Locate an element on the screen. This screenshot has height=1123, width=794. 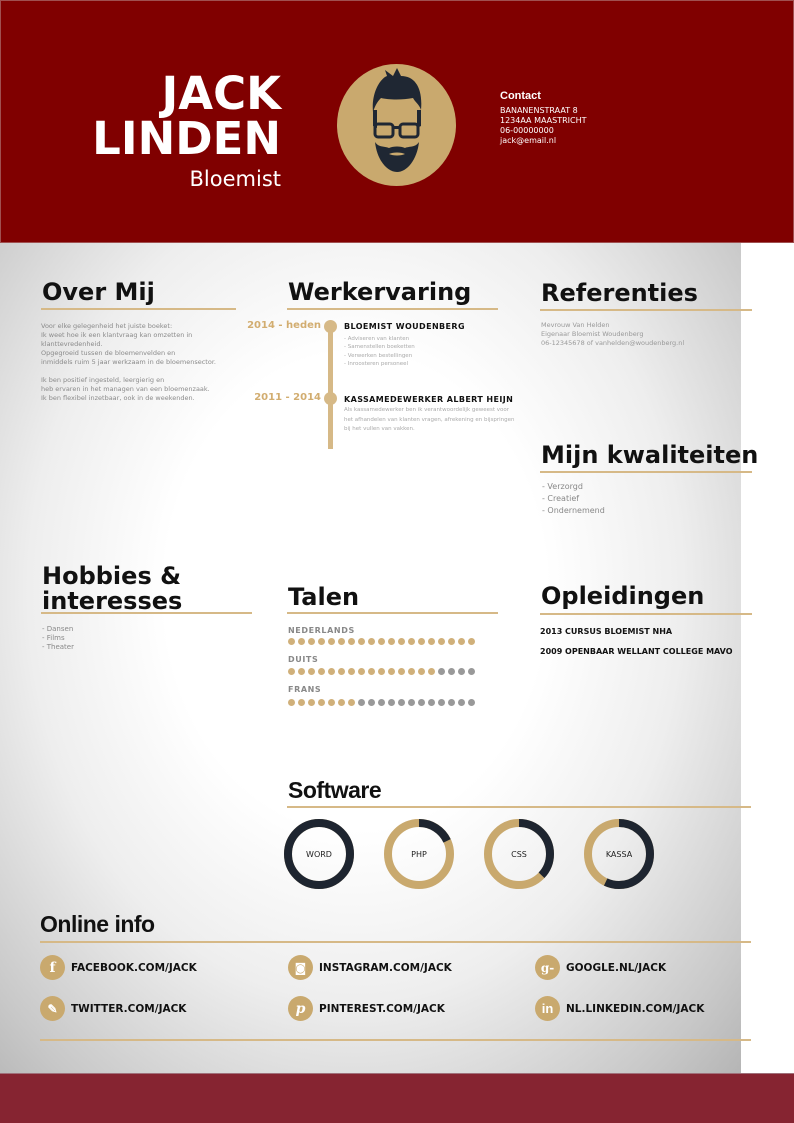
twitter-link: ✎ TWITTER.COM/JACK is located at coordinates (113, 1008).